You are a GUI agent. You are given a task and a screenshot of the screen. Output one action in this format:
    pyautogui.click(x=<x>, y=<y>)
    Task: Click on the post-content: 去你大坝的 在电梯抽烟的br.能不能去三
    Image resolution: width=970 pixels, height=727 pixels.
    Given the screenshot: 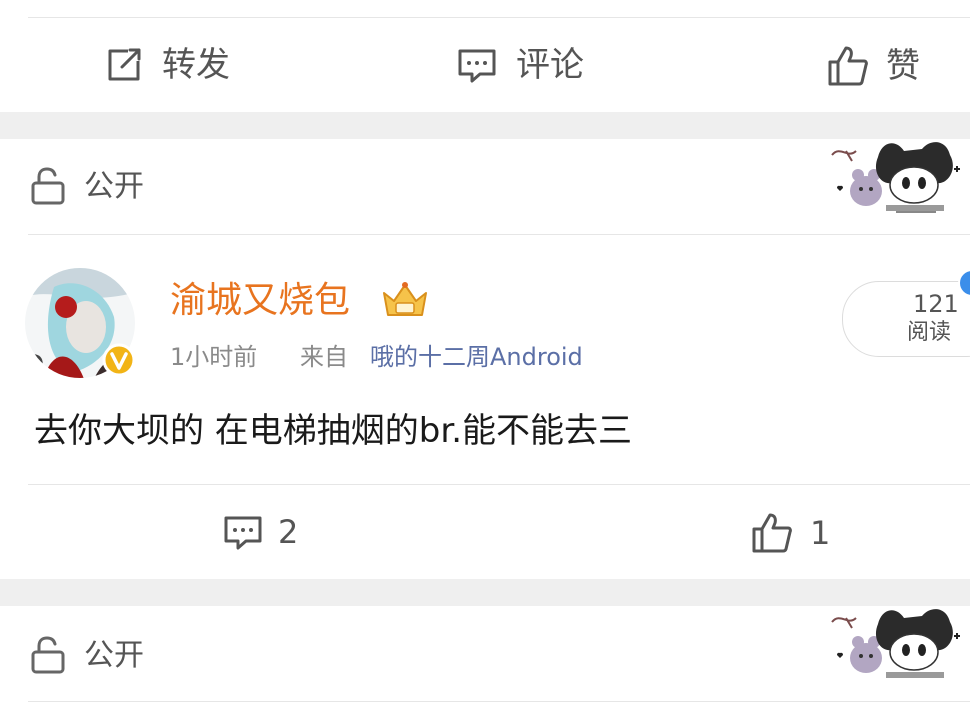 What is the action you would take?
    pyautogui.click(x=333, y=431)
    